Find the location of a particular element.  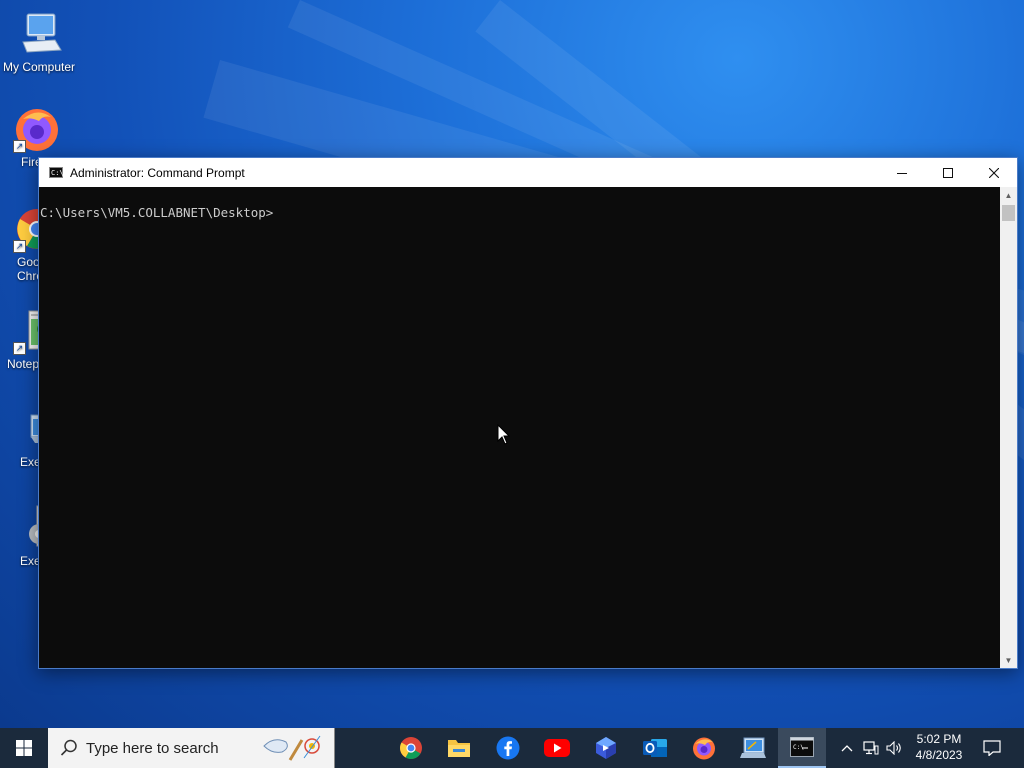

chevron-up-icon is located at coordinates (847, 748).